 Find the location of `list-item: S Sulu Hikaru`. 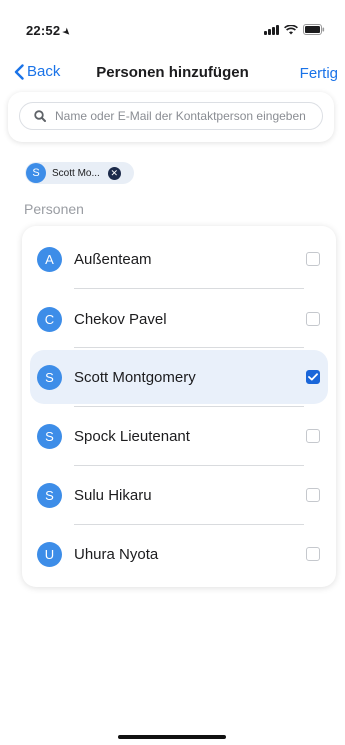

list-item: S Sulu Hikaru is located at coordinates (179, 495).